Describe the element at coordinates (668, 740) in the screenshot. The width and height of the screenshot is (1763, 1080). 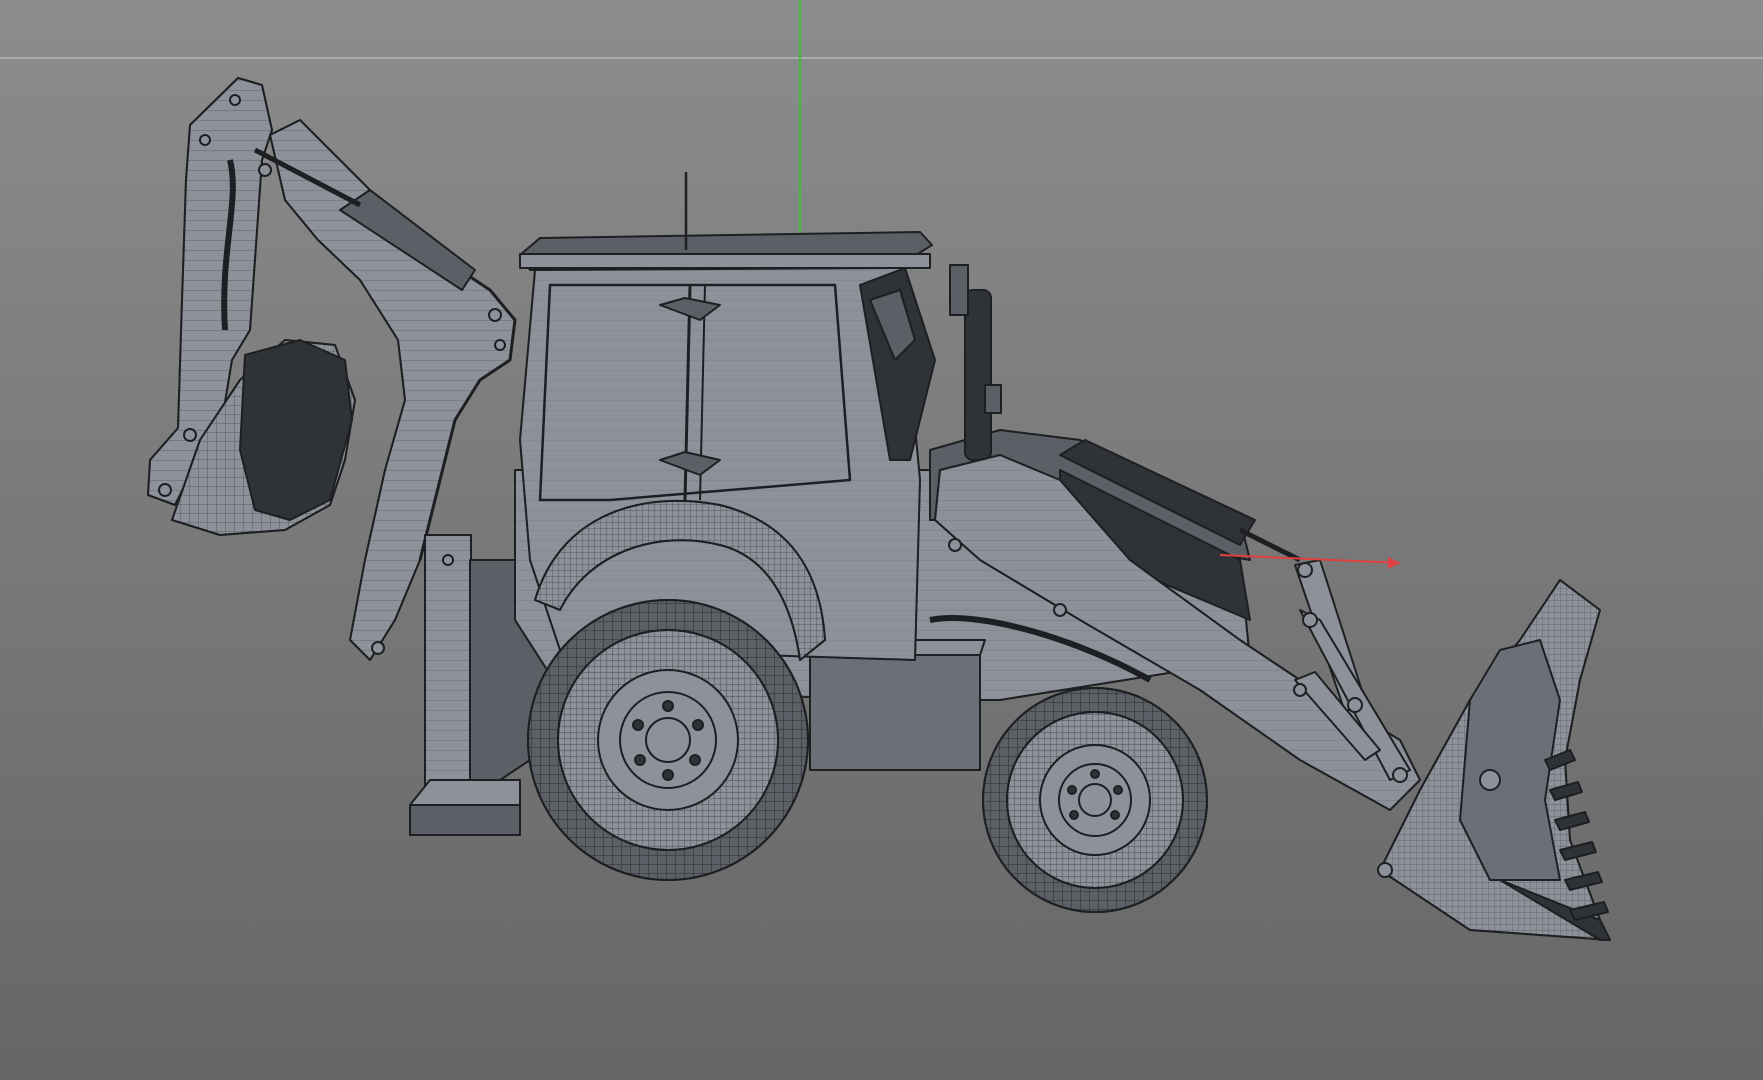
I see `rear-wheel` at that location.